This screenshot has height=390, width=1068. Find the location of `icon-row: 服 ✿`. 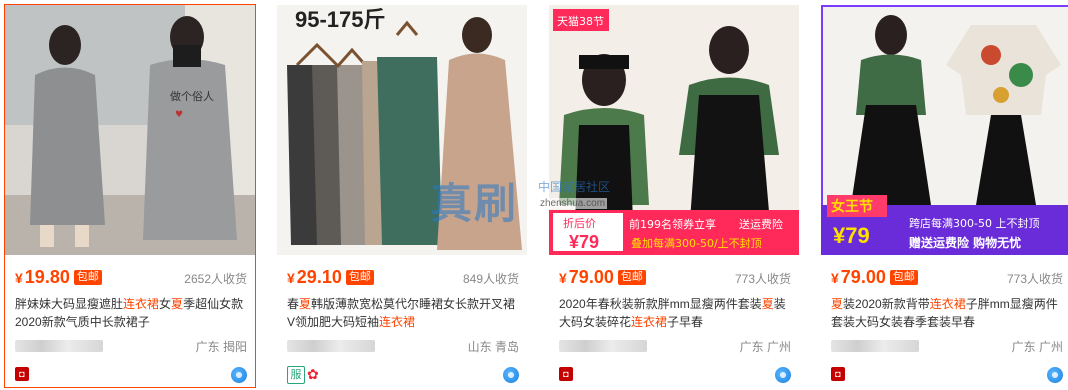

icon-row: 服 ✿ is located at coordinates (403, 375).